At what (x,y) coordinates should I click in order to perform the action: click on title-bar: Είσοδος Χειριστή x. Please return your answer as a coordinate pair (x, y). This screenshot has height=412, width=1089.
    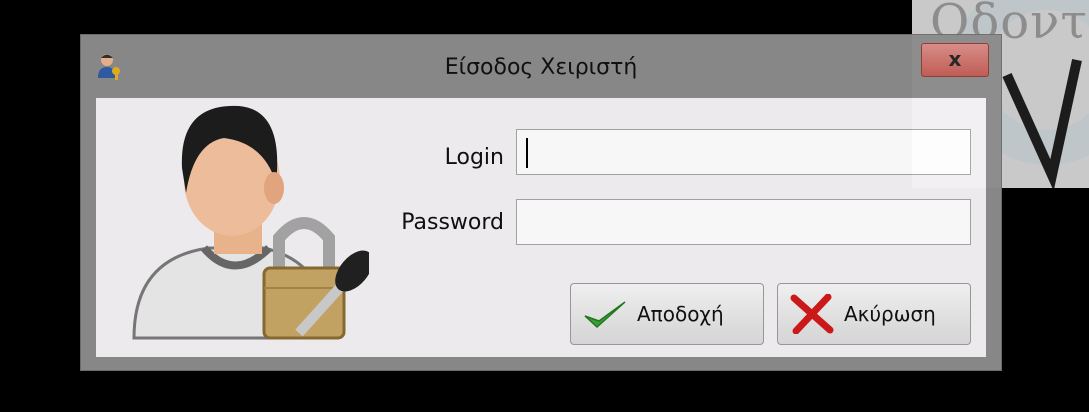
    Looking at the image, I should click on (541, 66).